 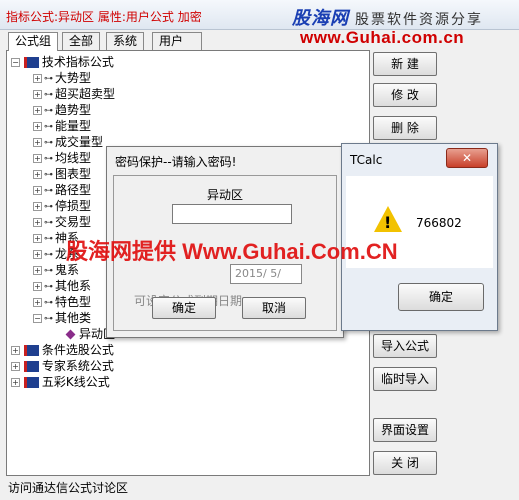 I want to click on tree-item-label: 超买超卖型, so click(x=85, y=94).